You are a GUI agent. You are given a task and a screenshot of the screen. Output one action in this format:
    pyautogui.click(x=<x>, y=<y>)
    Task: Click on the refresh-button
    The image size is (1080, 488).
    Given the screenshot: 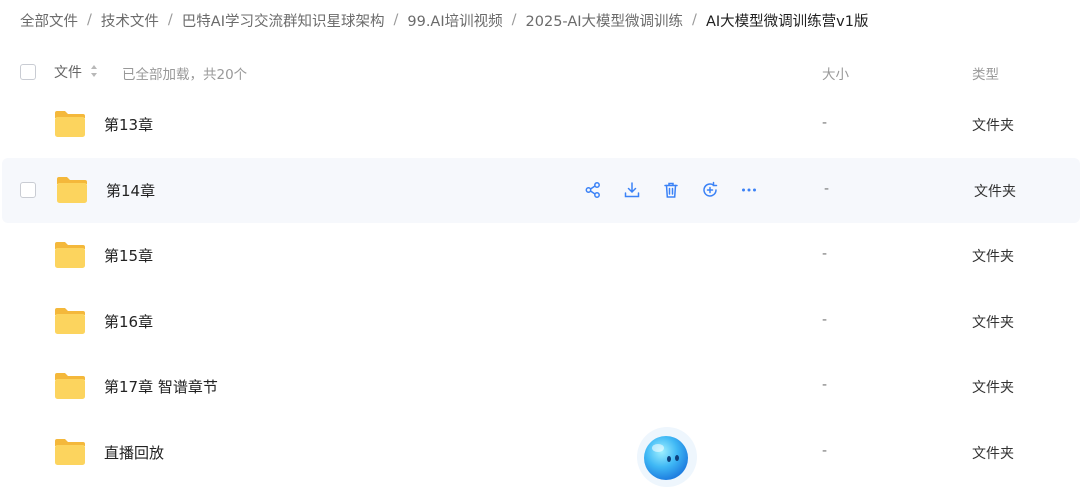 What is the action you would take?
    pyautogui.click(x=710, y=190)
    